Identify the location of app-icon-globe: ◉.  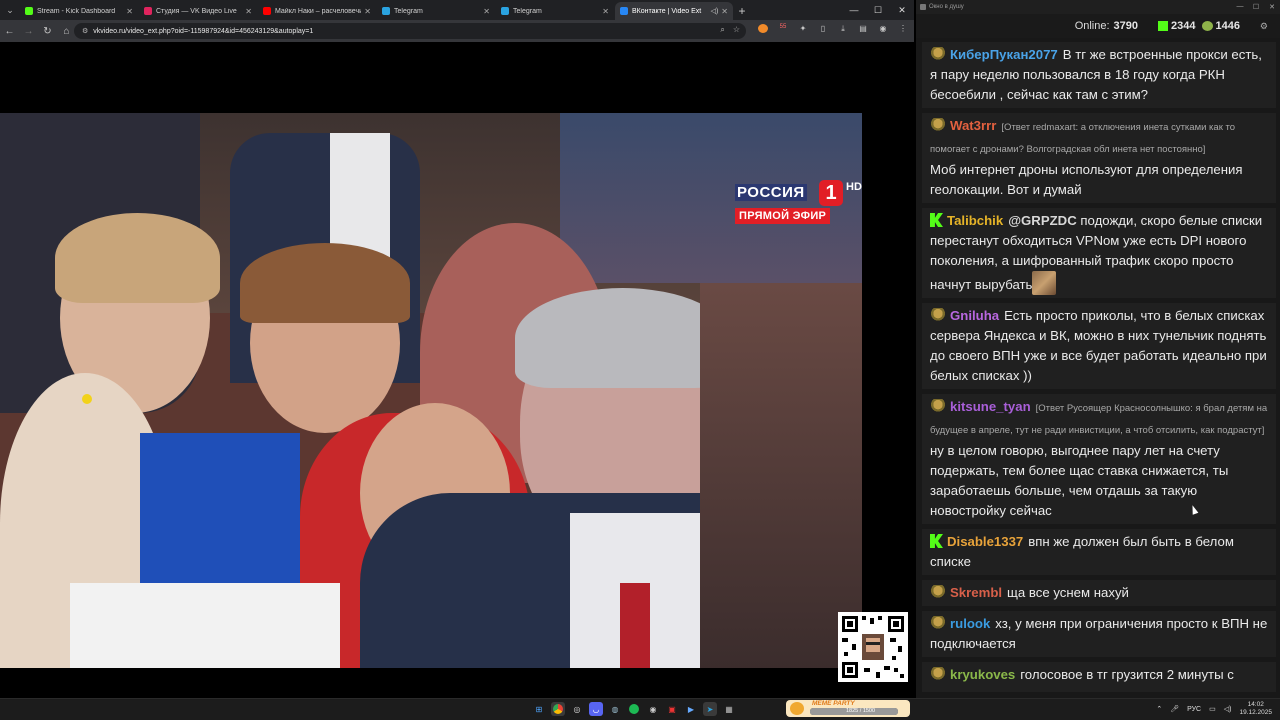
(653, 709).